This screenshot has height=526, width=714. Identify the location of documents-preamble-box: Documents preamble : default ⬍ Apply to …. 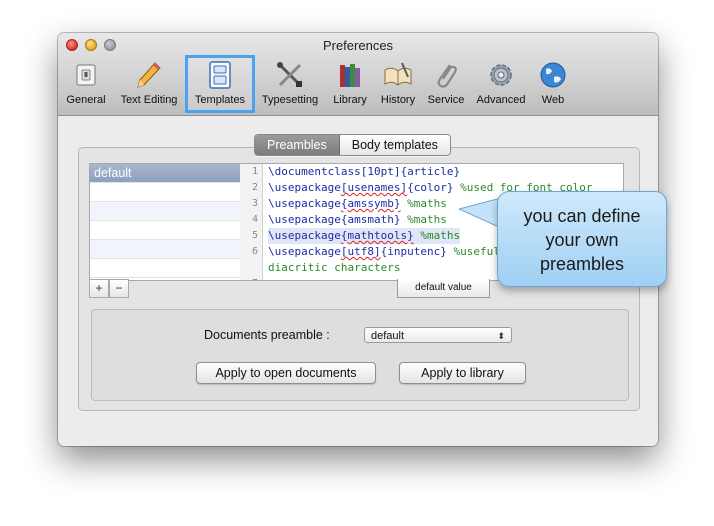
(360, 355).